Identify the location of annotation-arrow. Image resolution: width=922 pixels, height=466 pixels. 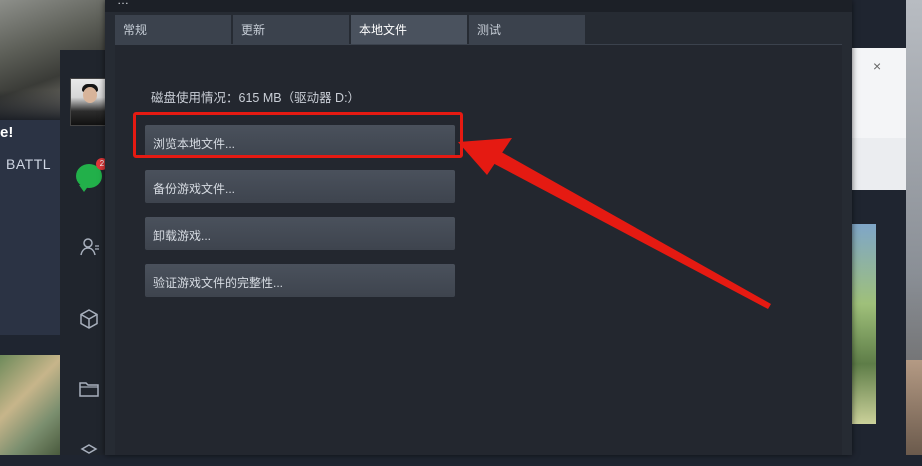
(614, 223).